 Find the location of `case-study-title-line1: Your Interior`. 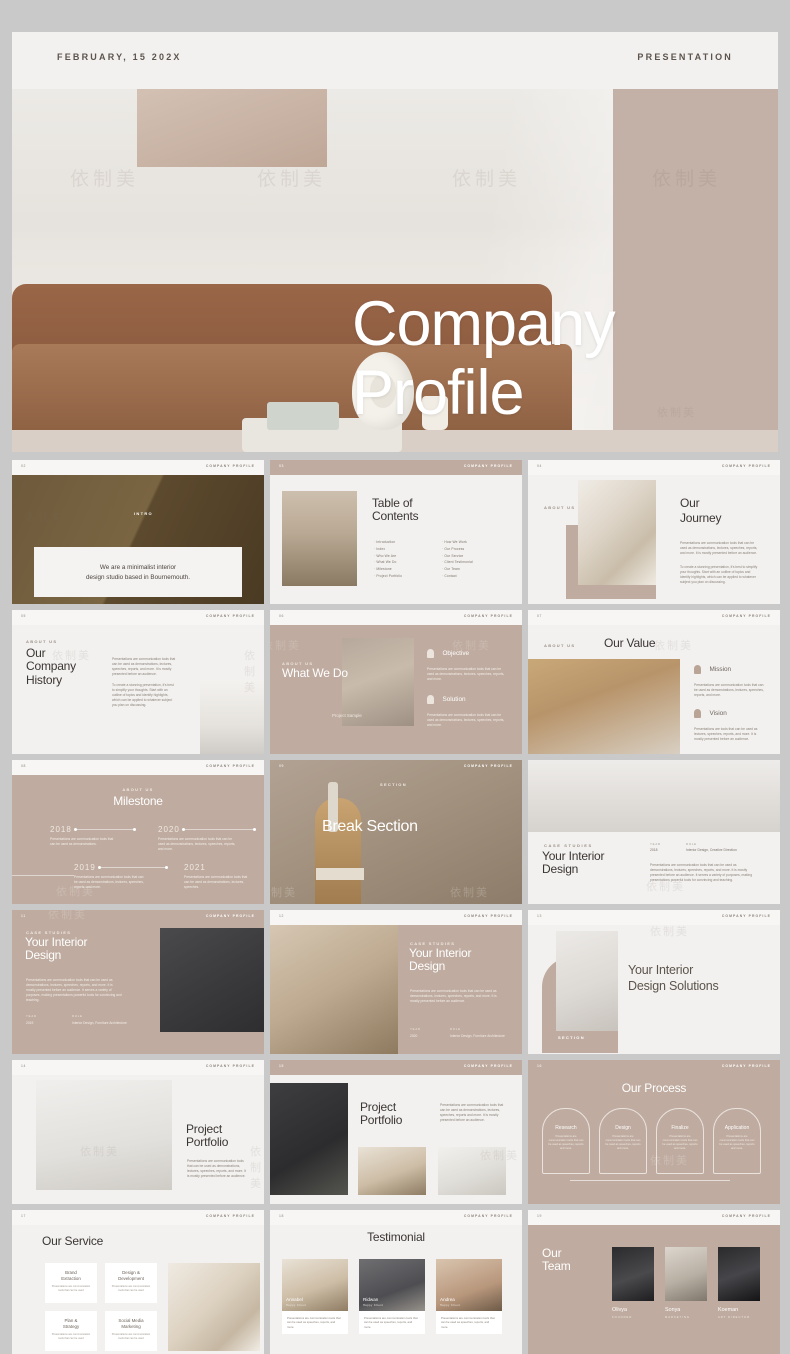

case-study-title-line1: Your Interior is located at coordinates (56, 942).